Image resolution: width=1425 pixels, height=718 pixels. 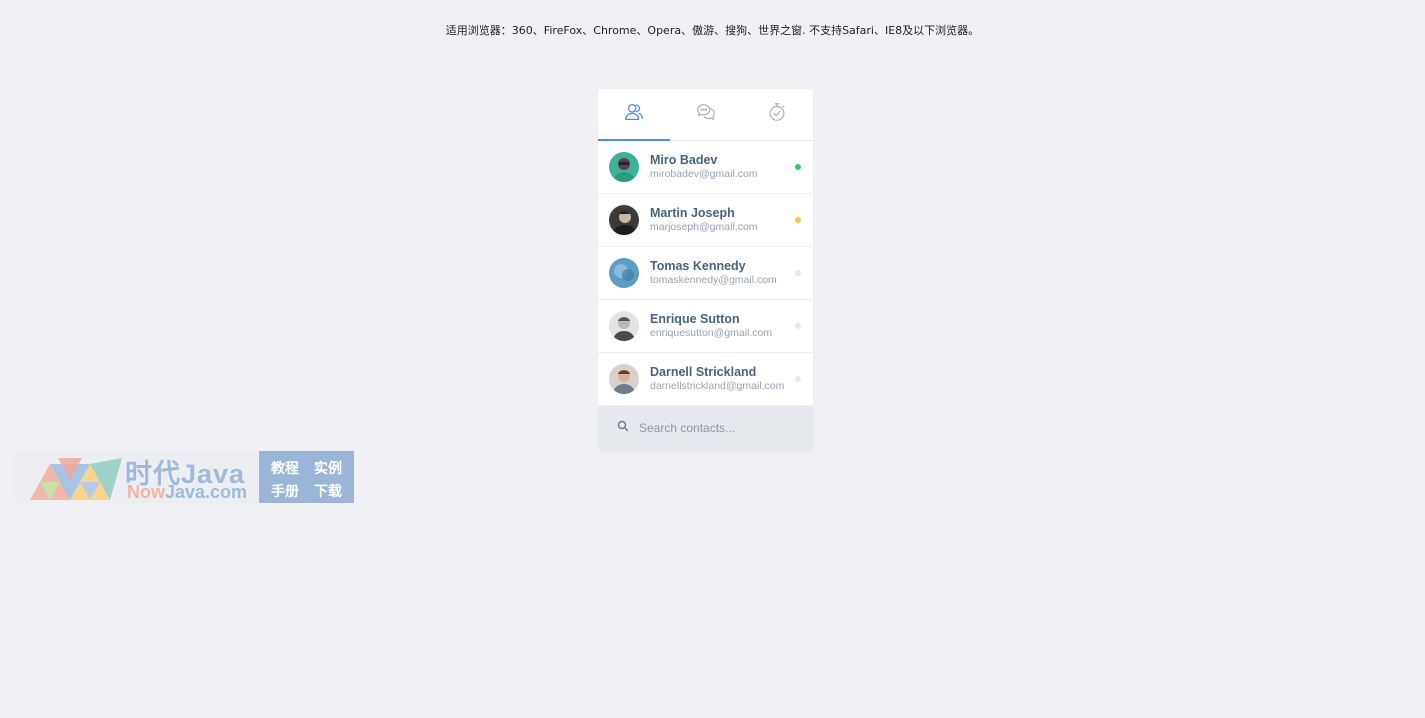 I want to click on triangle-logo-icon, so click(x=76, y=479).